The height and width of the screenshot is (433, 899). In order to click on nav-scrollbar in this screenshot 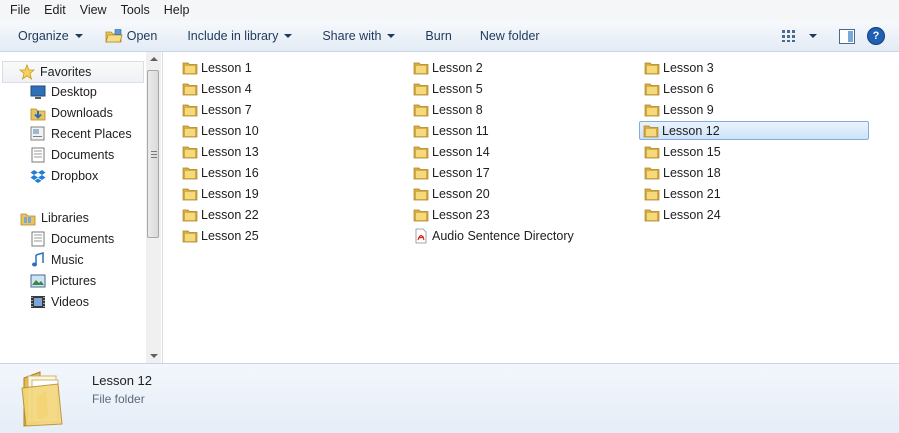, I will do `click(153, 207)`.